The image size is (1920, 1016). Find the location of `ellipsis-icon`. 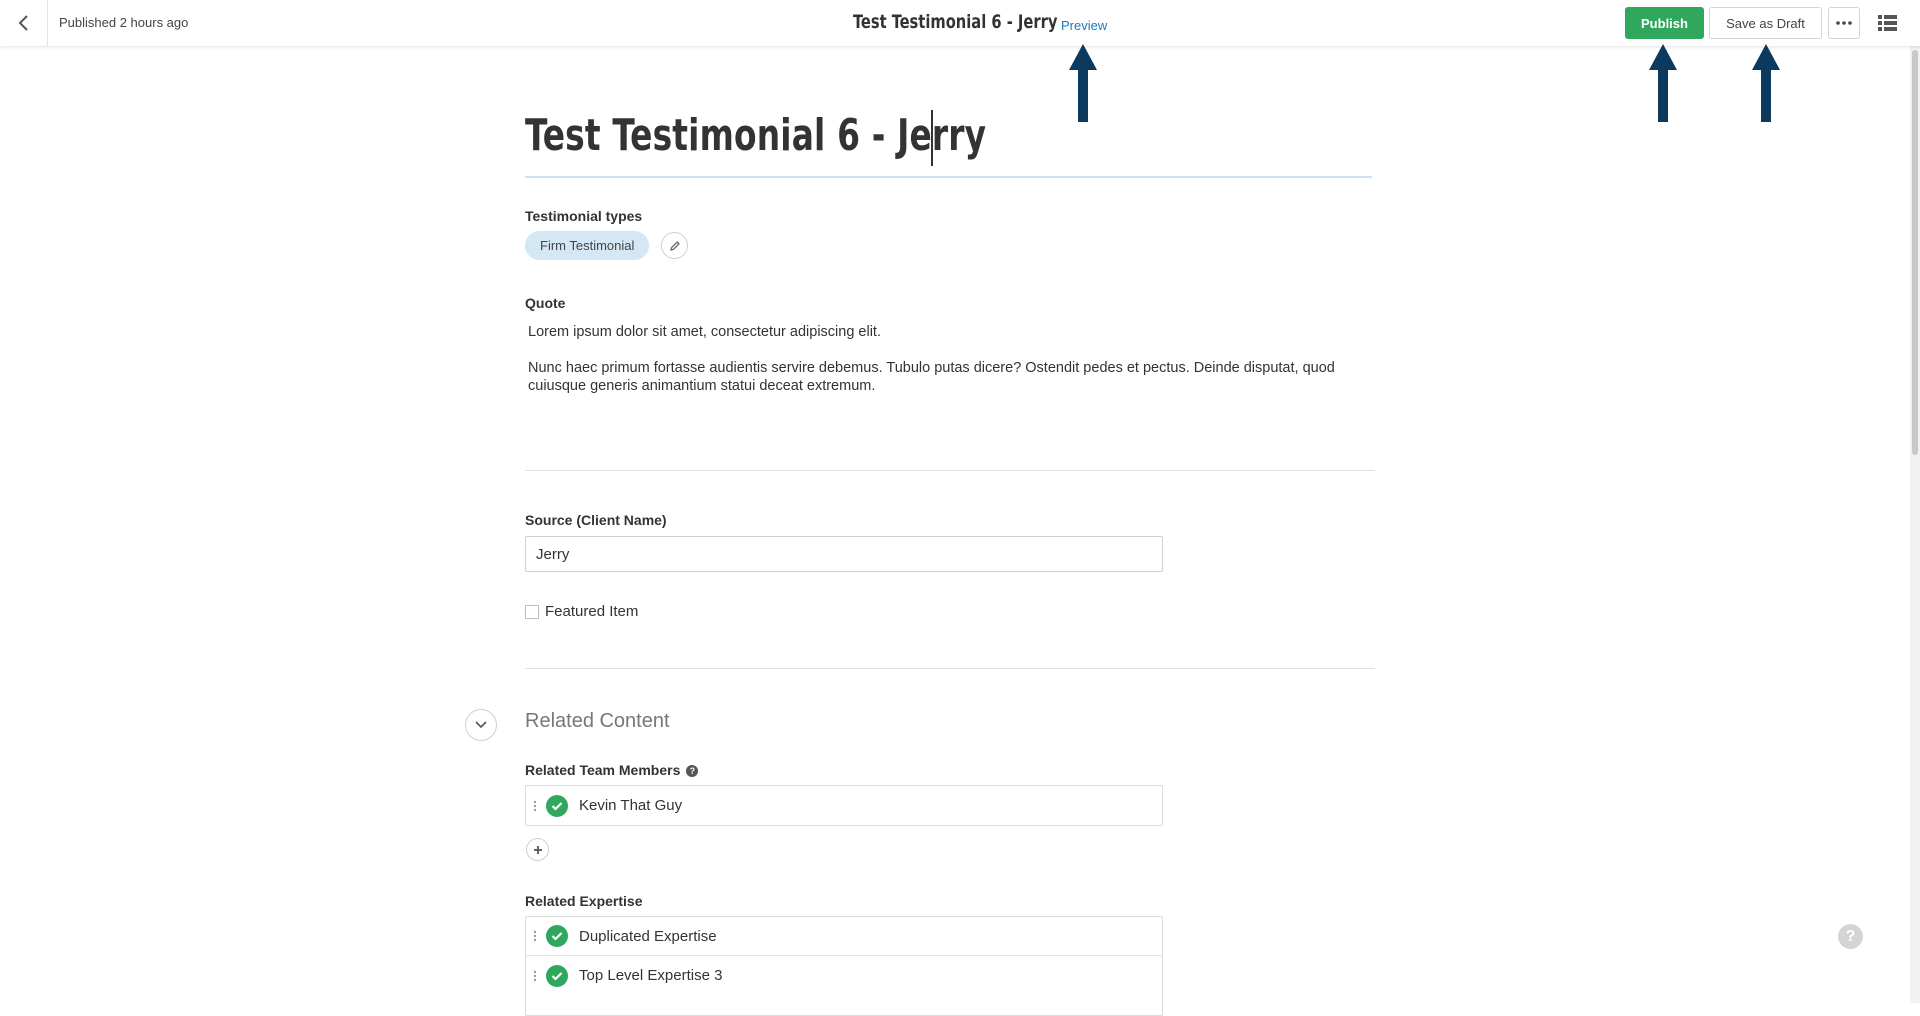

ellipsis-icon is located at coordinates (1844, 23).